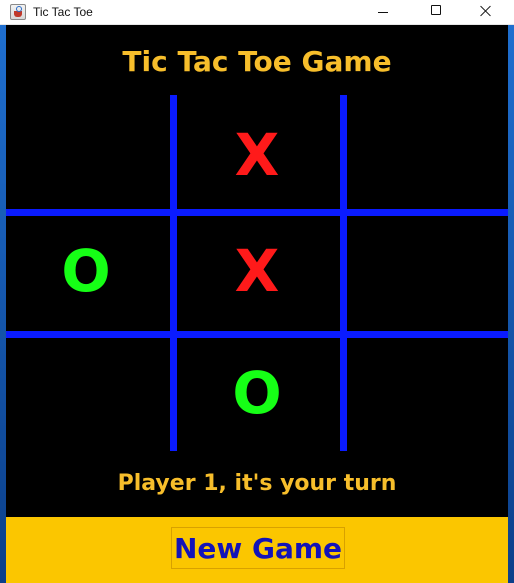 This screenshot has width=514, height=583. Describe the element at coordinates (86, 271) in the screenshot. I see `board-cell-3: O` at that location.